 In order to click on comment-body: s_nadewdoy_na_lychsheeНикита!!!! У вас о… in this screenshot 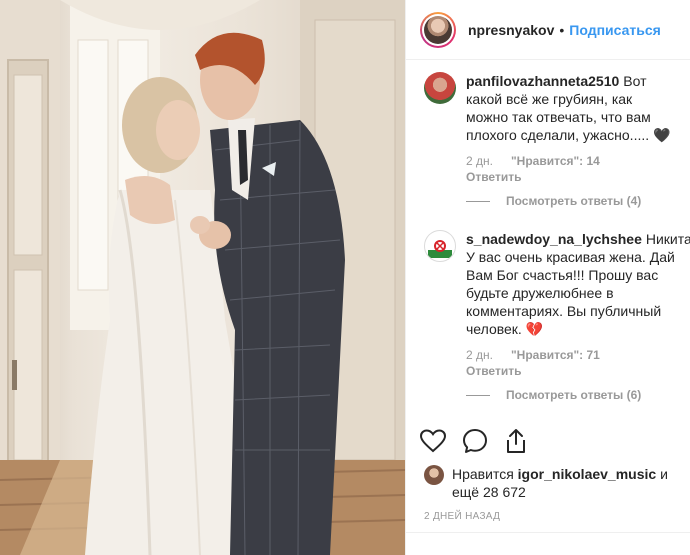, I will do `click(578, 284)`.